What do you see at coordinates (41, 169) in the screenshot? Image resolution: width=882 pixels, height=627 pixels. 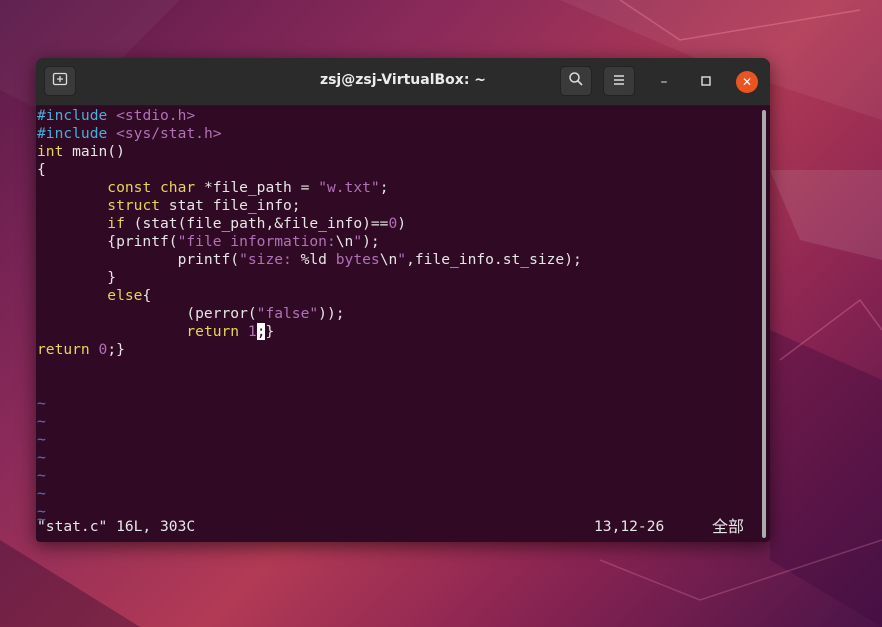 I see `code-line-4: {` at bounding box center [41, 169].